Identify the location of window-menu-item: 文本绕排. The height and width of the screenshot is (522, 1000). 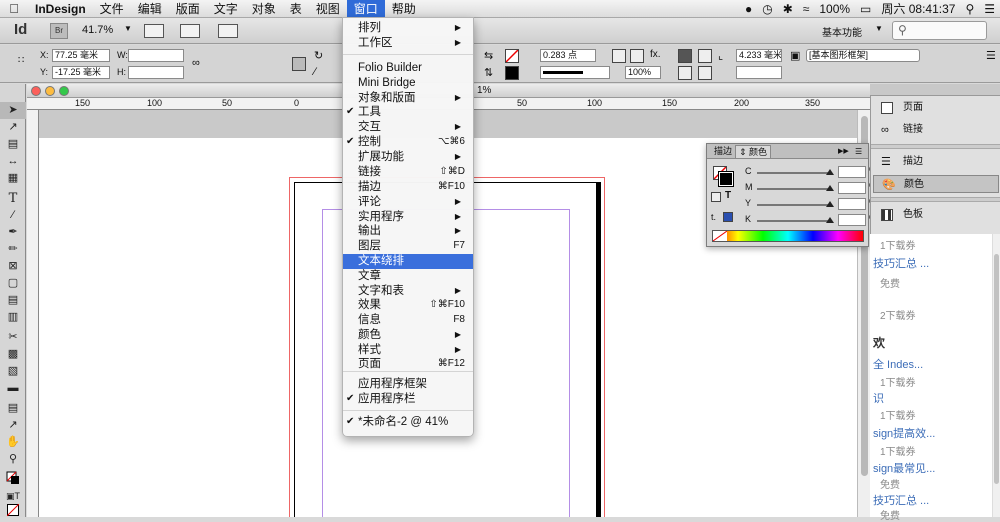
(408, 261).